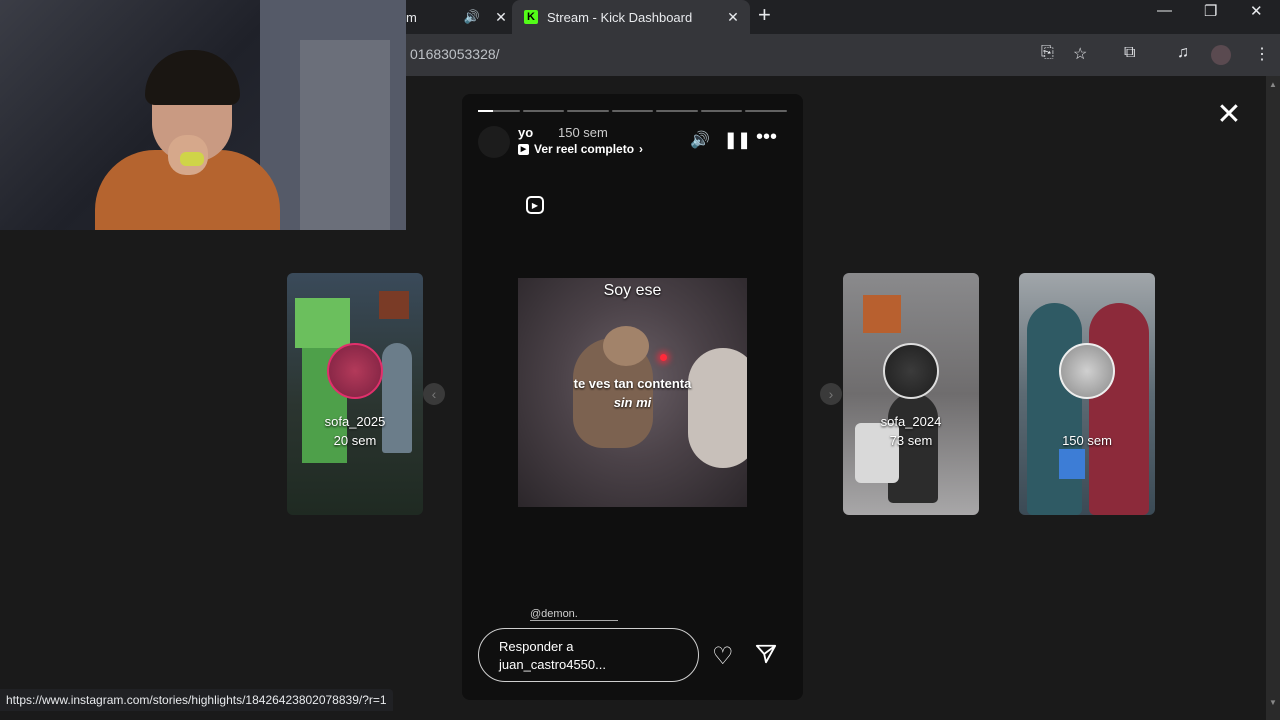 Image resolution: width=1280 pixels, height=720 pixels. What do you see at coordinates (700, 140) in the screenshot?
I see `volume-icon: 🔊` at bounding box center [700, 140].